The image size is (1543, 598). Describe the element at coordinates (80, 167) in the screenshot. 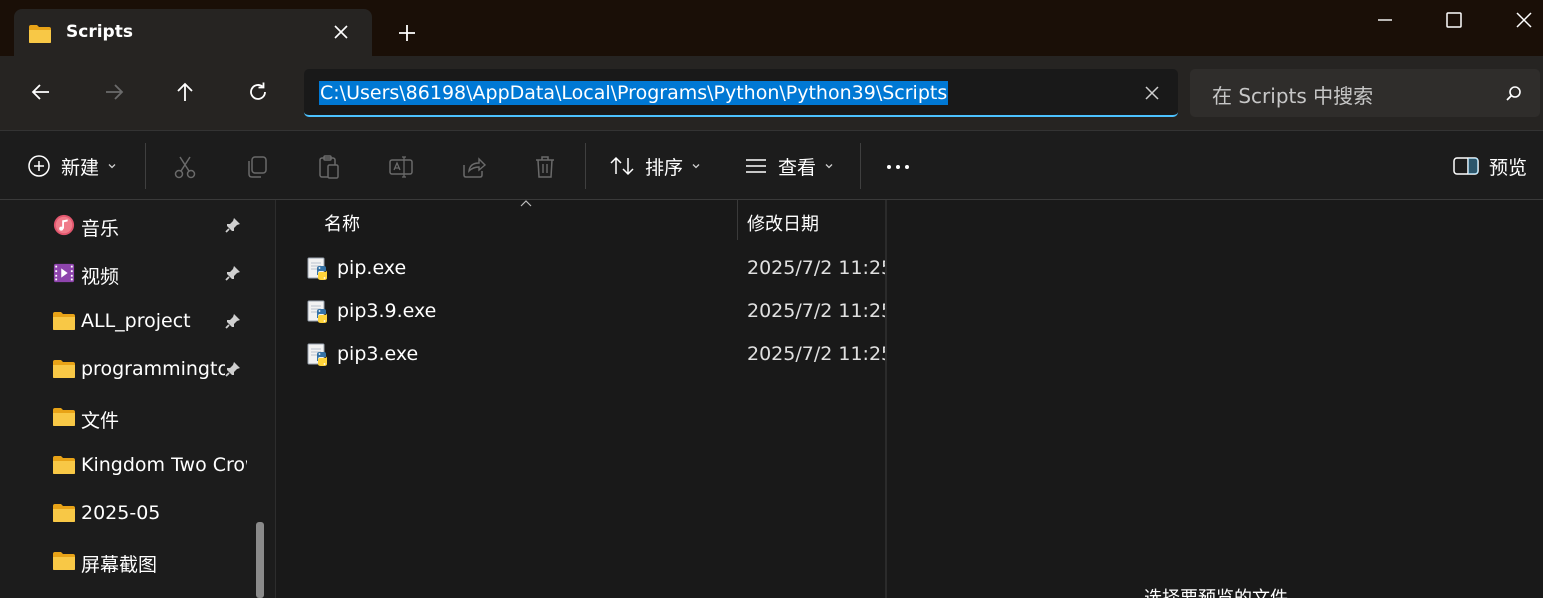

I see `new-label: 新建` at that location.